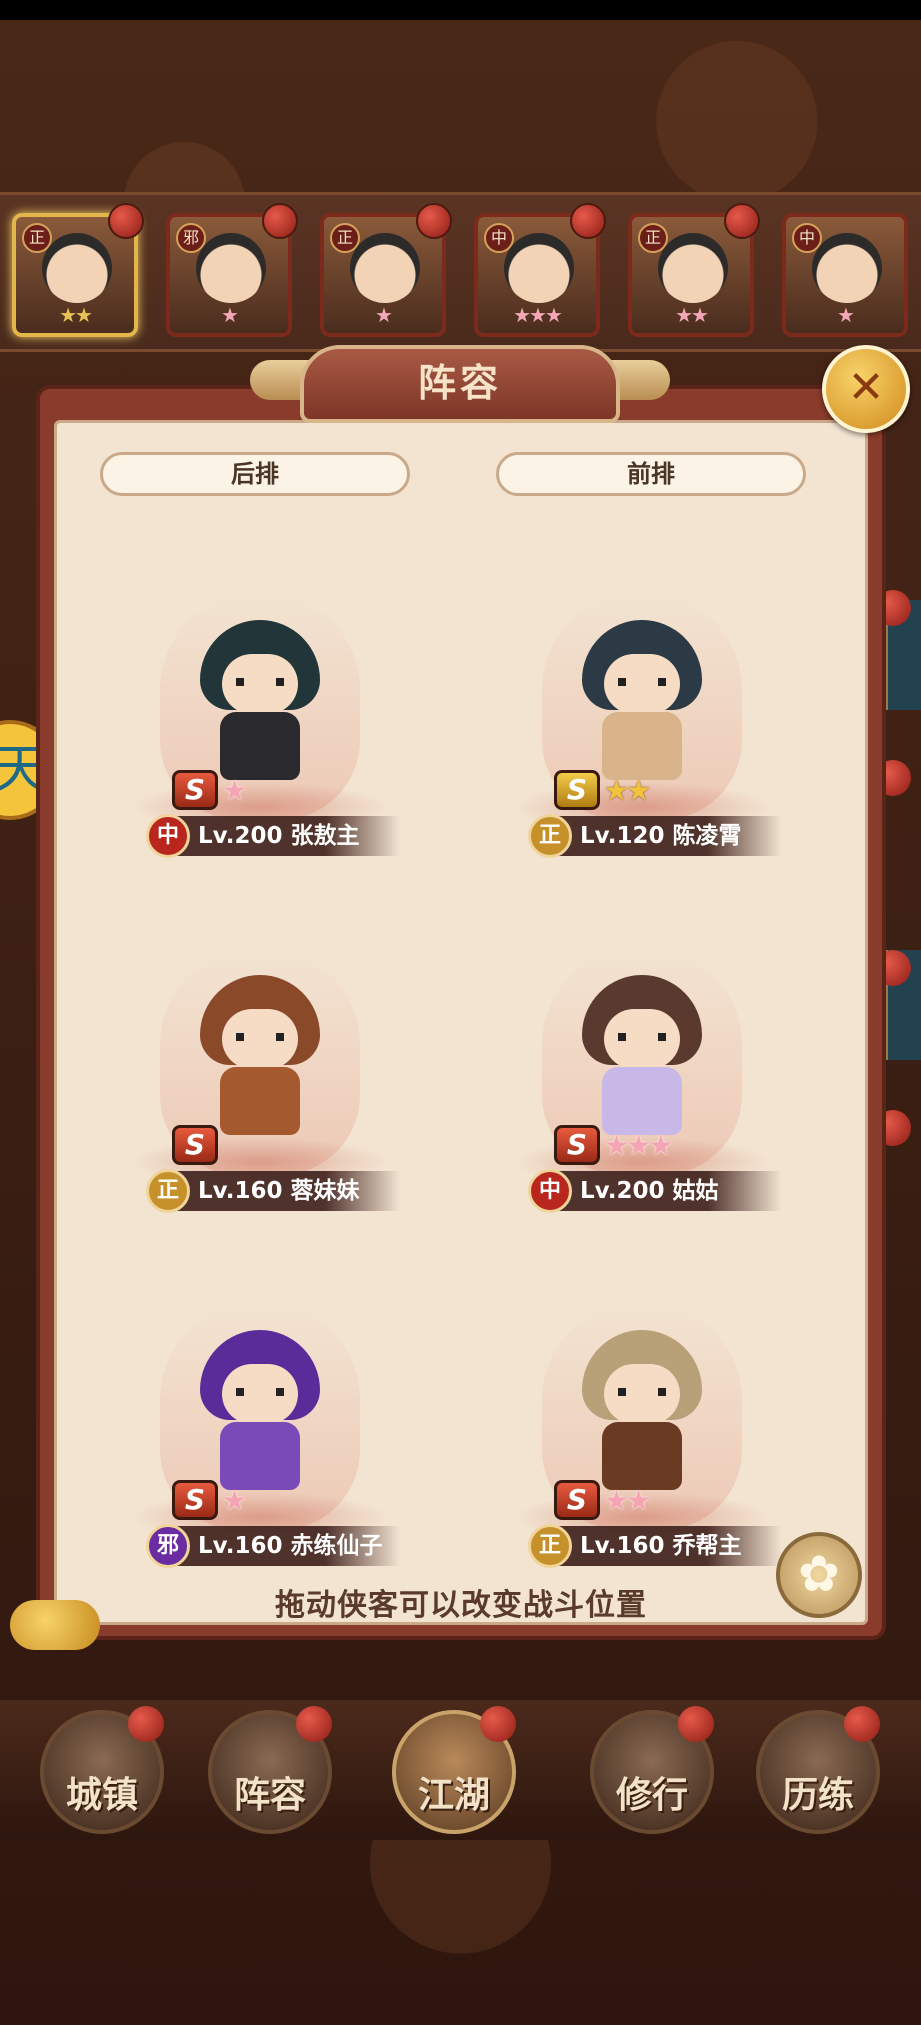 Image resolution: width=921 pixels, height=2025 pixels. Describe the element at coordinates (325, 836) in the screenshot. I see `hero-name: 张敖主` at that location.